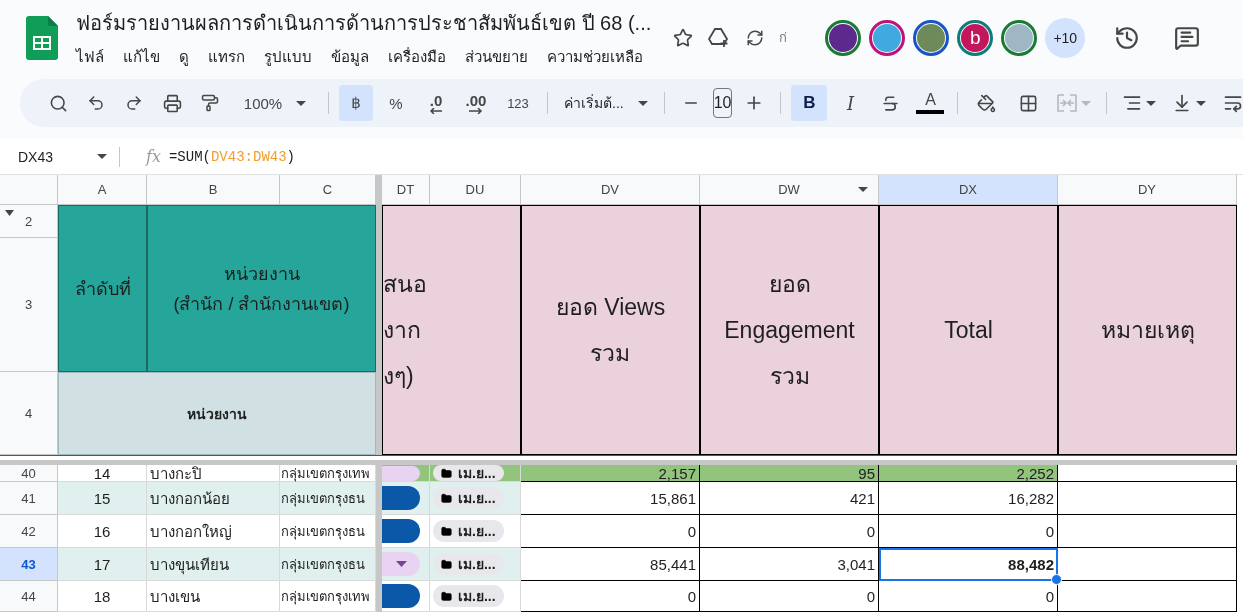  Describe the element at coordinates (610, 473) in the screenshot. I see `table-cell: 2,157` at that location.